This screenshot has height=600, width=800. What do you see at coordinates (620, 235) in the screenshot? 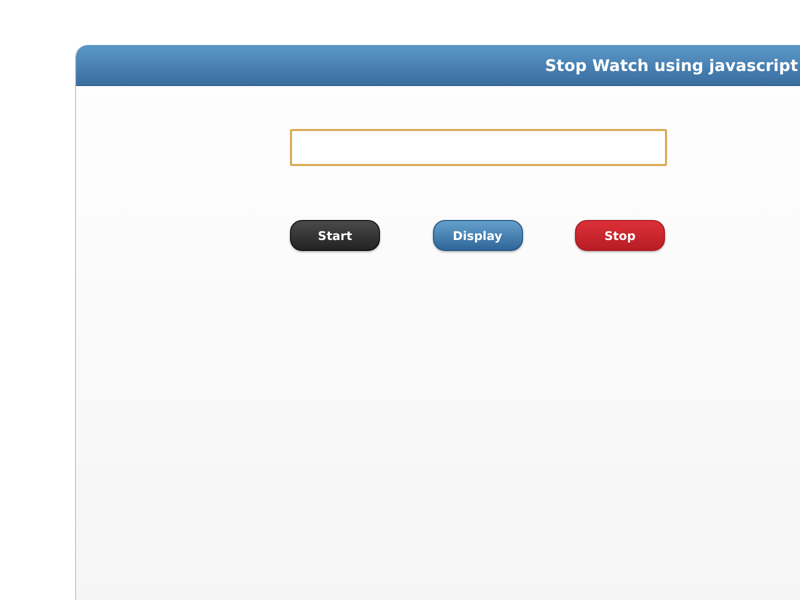
I see `action-button: Stop` at bounding box center [620, 235].